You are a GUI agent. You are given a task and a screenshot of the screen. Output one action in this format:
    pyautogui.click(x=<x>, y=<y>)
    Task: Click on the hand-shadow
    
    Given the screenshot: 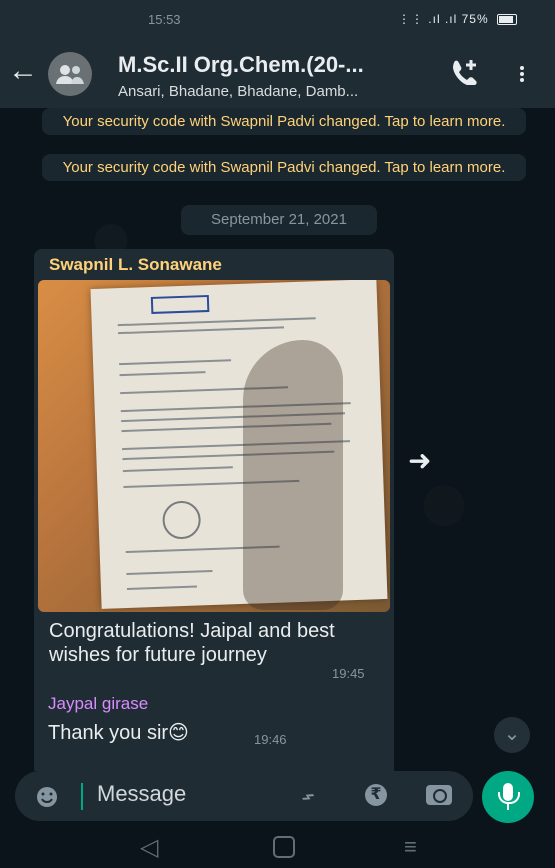 What is the action you would take?
    pyautogui.click(x=293, y=475)
    